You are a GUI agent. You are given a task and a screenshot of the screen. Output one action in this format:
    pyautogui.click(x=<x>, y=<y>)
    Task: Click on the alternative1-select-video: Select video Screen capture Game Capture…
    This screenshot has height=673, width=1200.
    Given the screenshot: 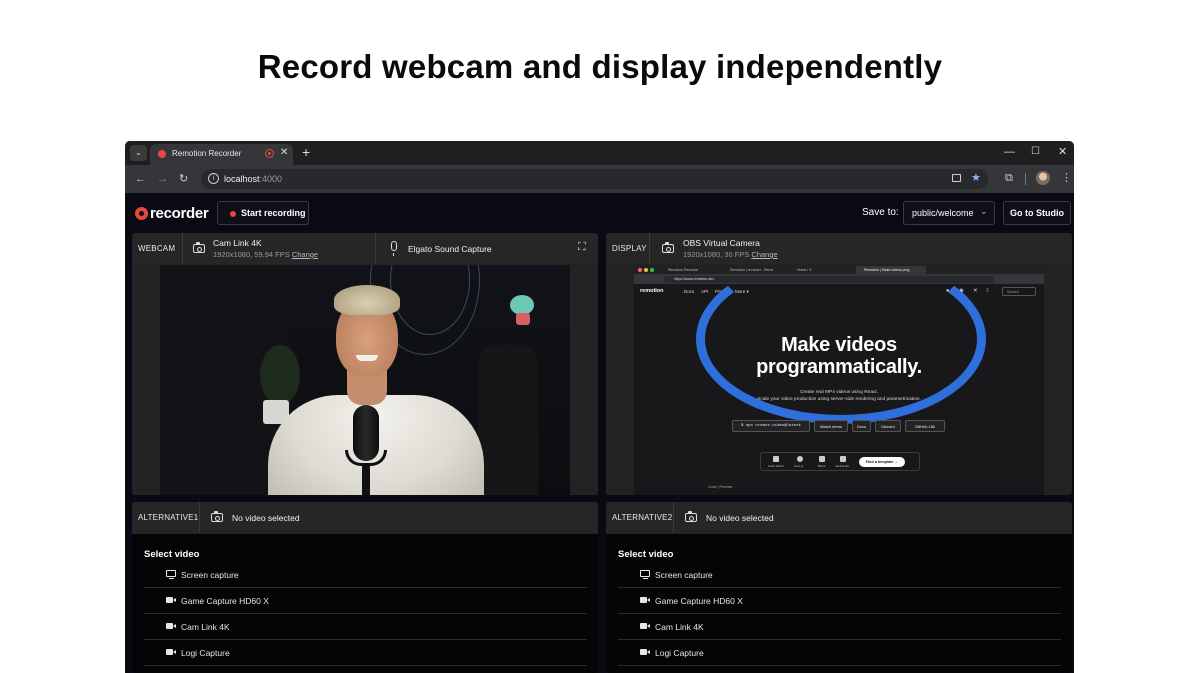 What is the action you would take?
    pyautogui.click(x=365, y=603)
    